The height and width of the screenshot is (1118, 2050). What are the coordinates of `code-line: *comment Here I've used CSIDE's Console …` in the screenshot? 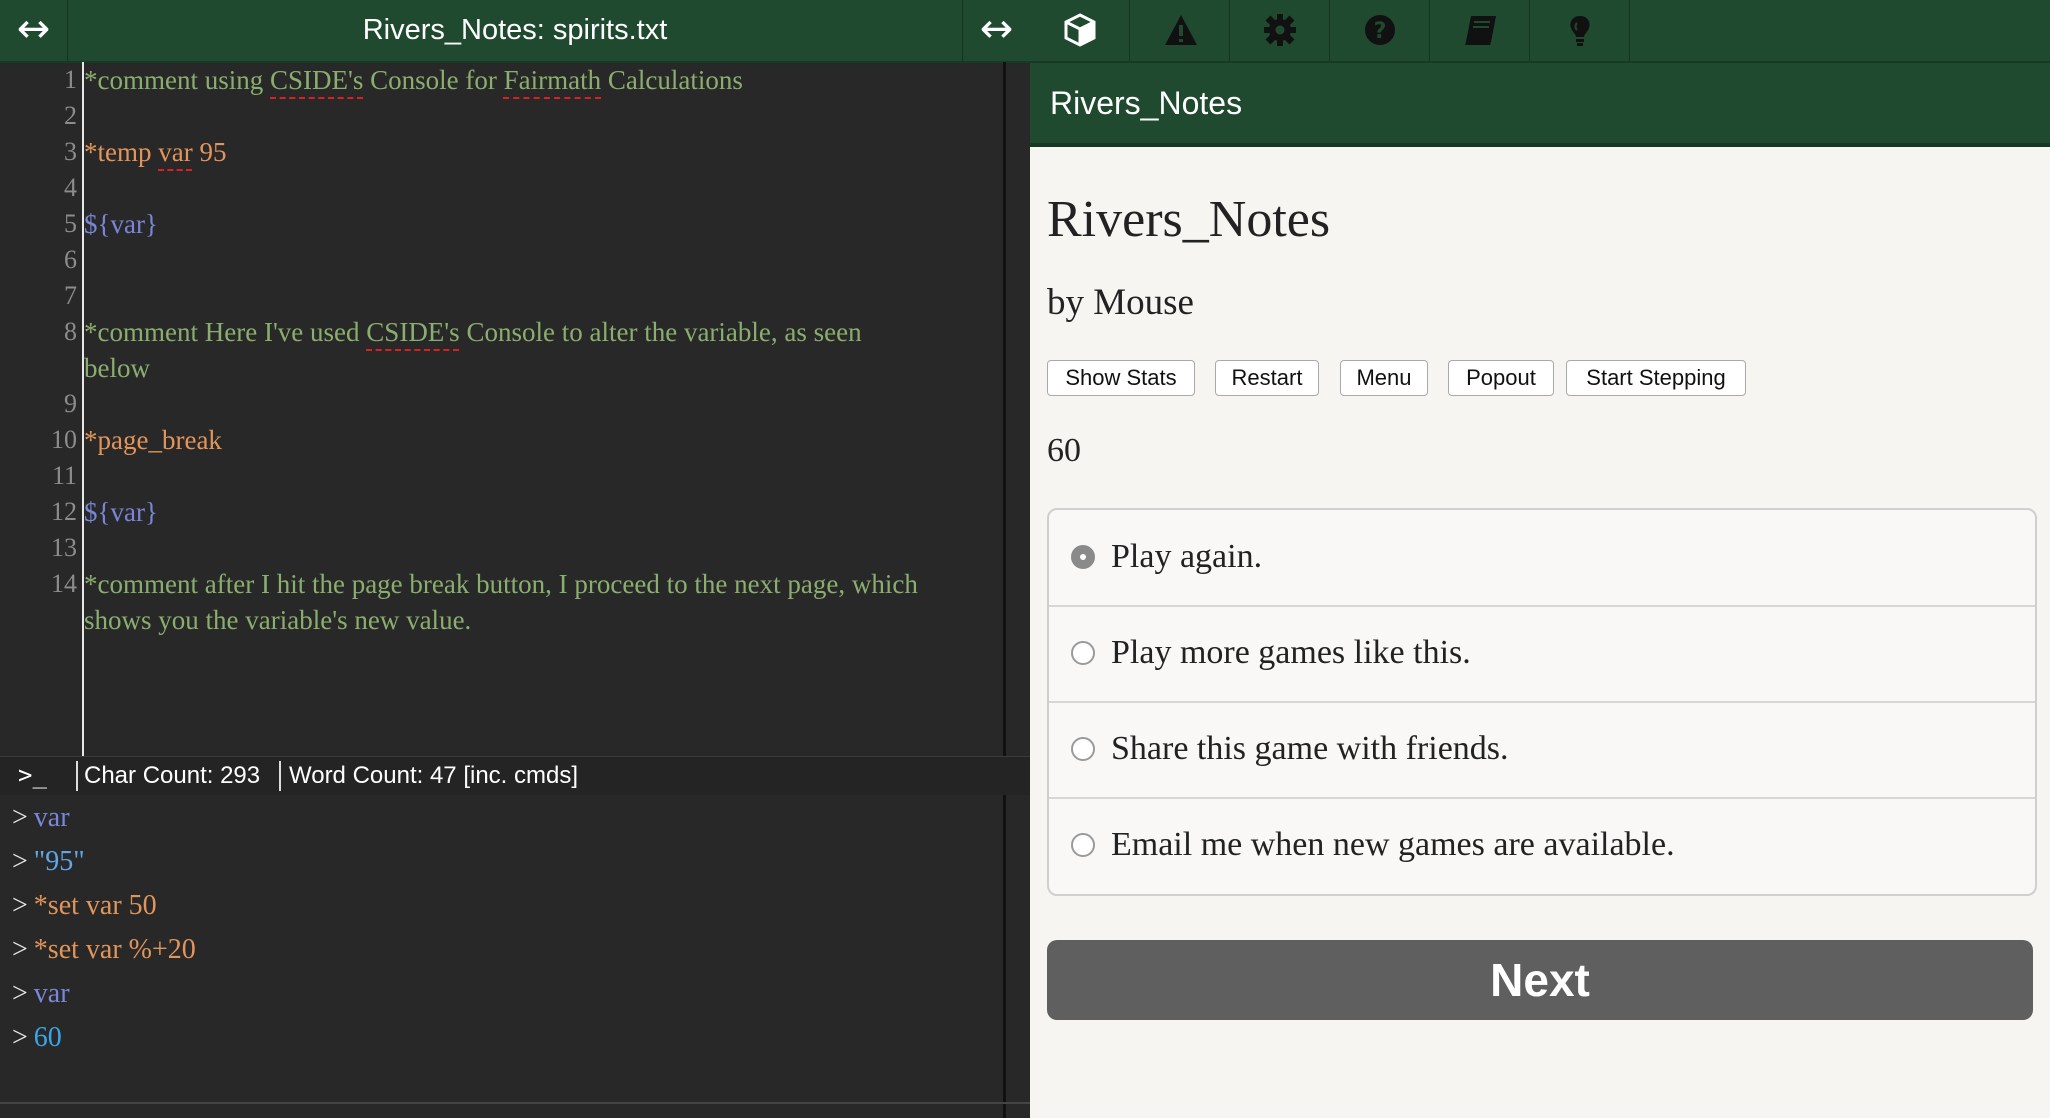 It's located at (494, 350).